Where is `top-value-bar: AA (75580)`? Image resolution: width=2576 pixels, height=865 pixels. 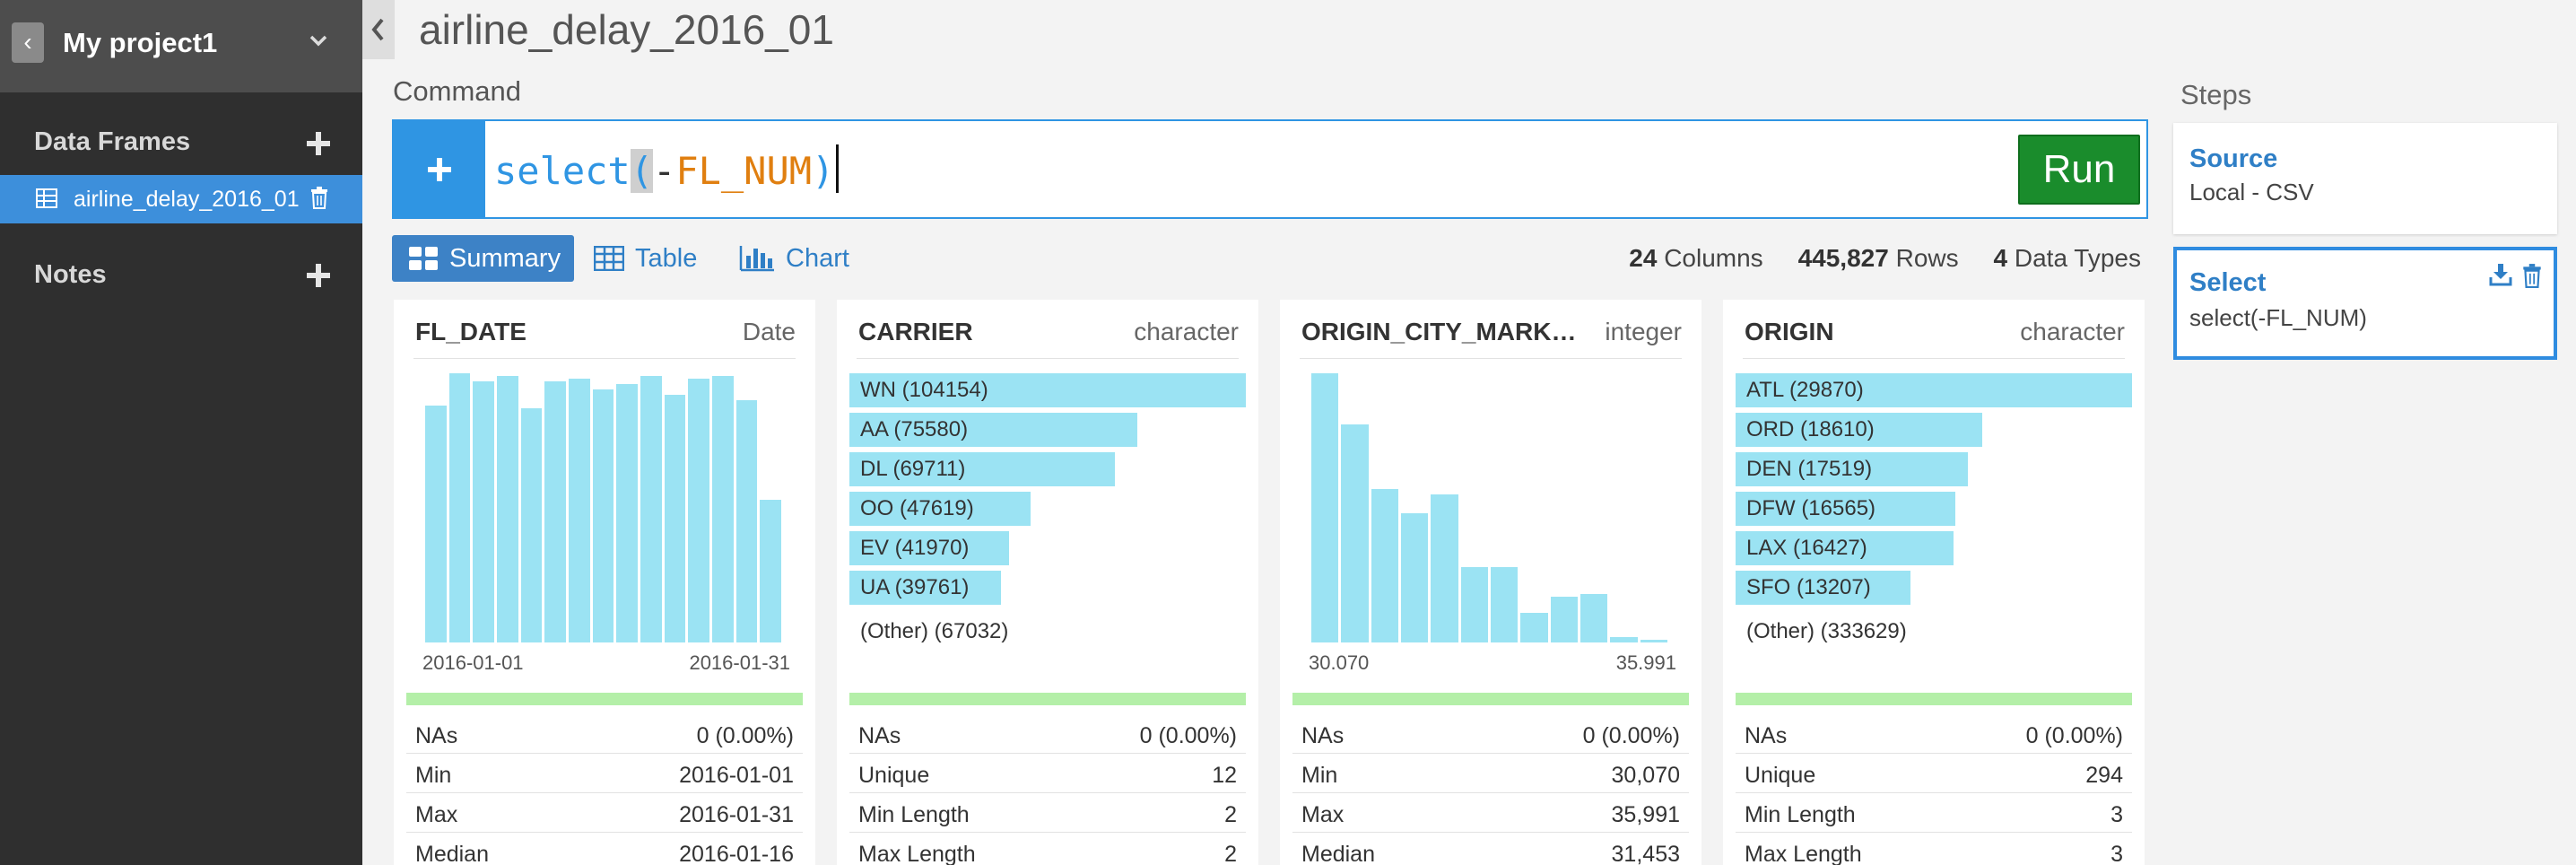 top-value-bar: AA (75580) is located at coordinates (993, 430).